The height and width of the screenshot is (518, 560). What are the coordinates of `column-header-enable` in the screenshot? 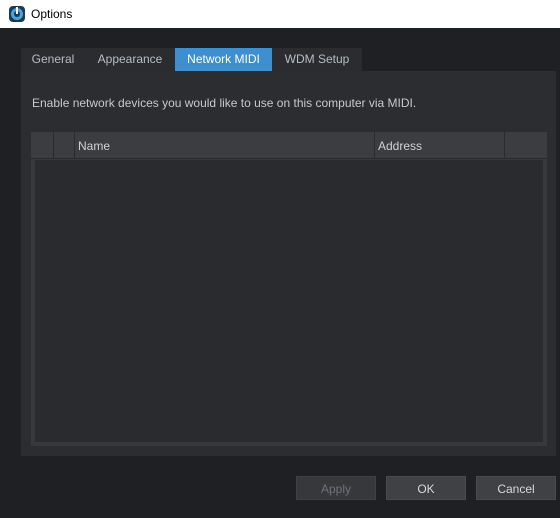 It's located at (42, 145).